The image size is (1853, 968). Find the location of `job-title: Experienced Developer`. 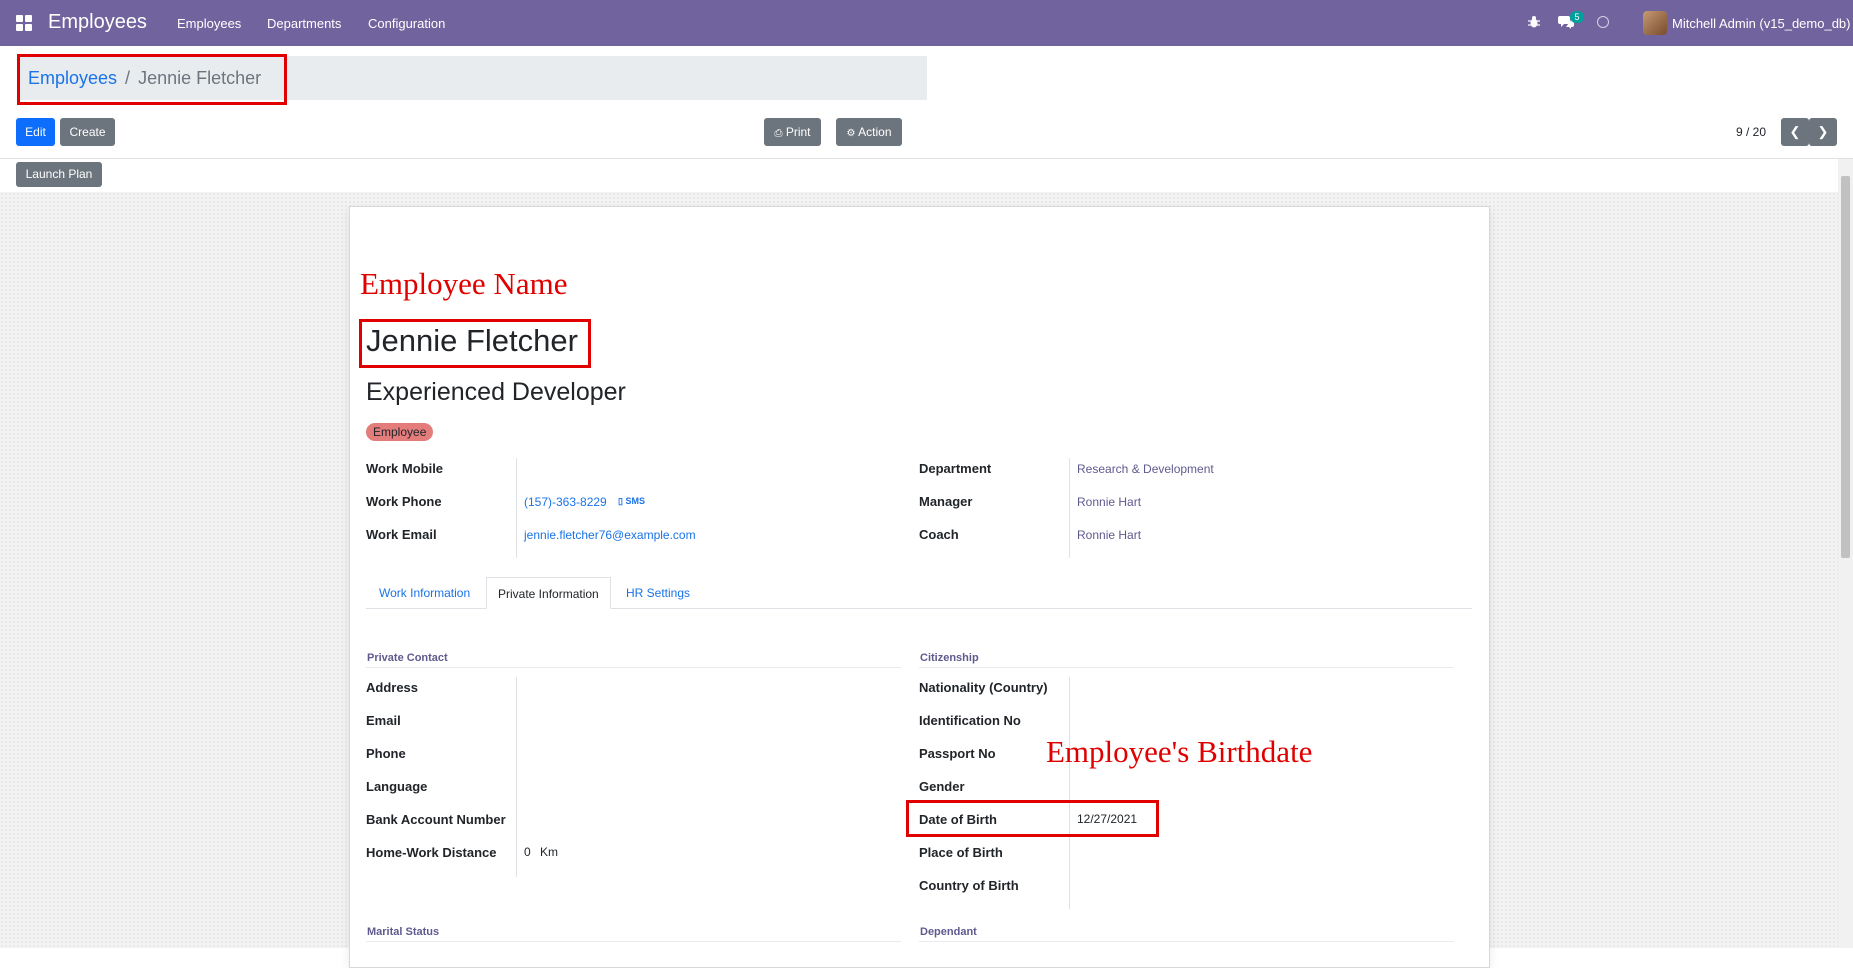

job-title: Experienced Developer is located at coordinates (496, 392).